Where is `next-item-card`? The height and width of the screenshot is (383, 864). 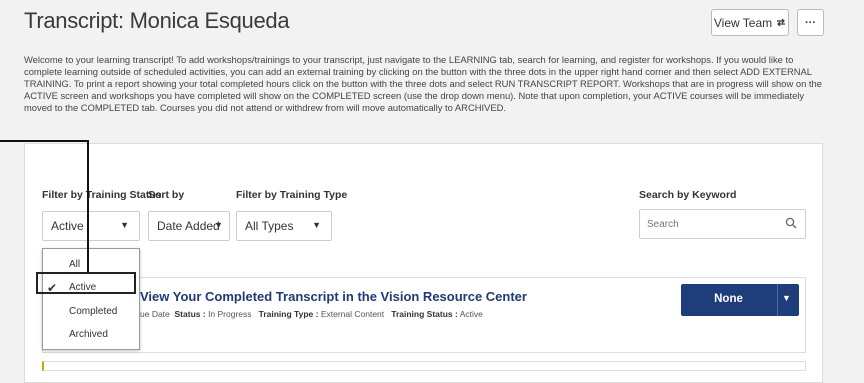
next-item-card is located at coordinates (424, 366).